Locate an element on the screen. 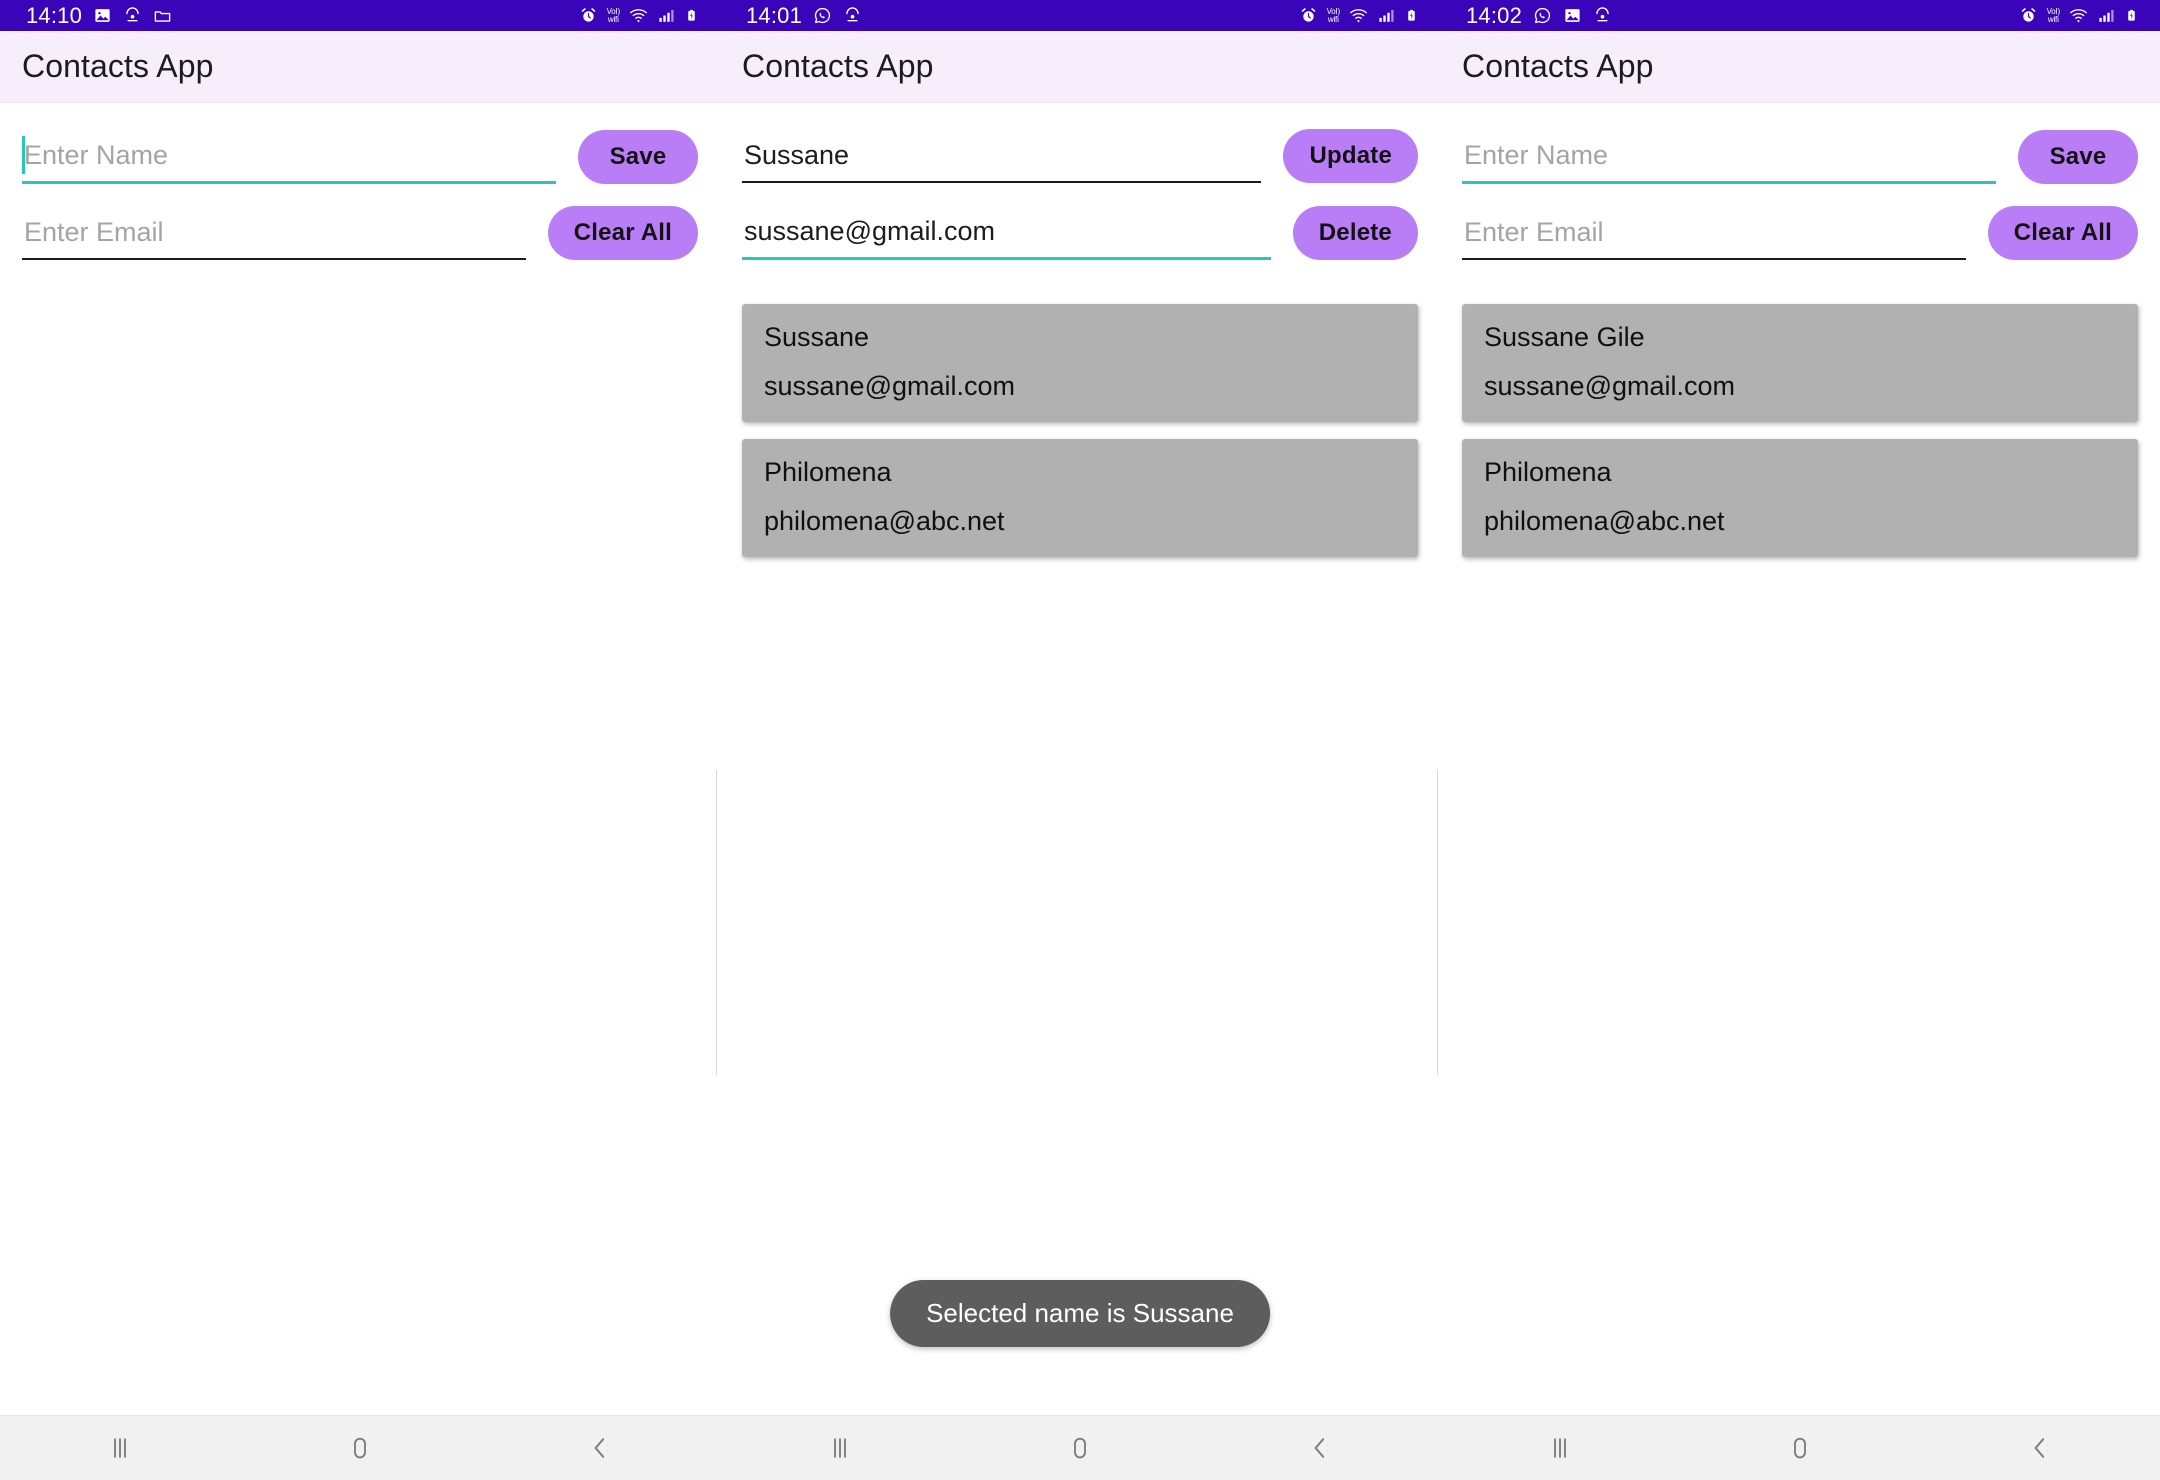 Image resolution: width=2160 pixels, height=1480 pixels. contact-form: Sussane Update sussane@gmail.com Delete is located at coordinates (1080, 181).